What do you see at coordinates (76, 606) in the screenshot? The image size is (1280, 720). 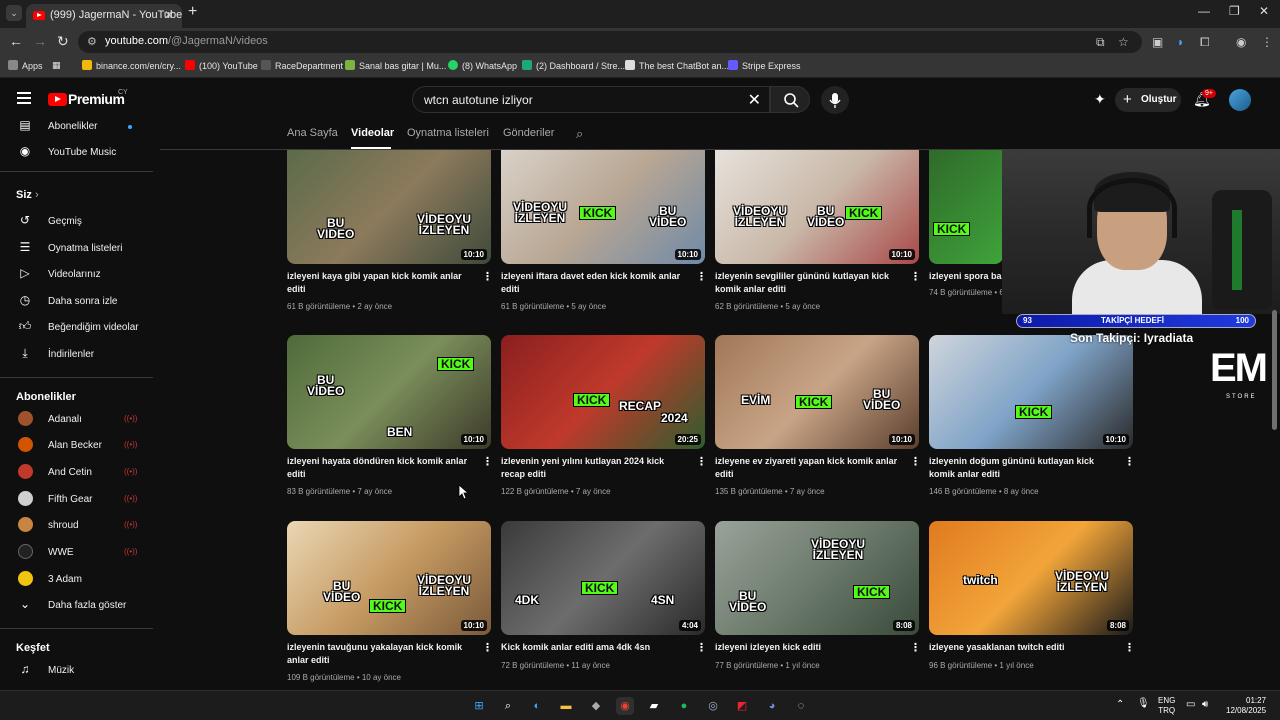 I see `sidebar-show-more: ⌄ Daha fazla göster` at bounding box center [76, 606].